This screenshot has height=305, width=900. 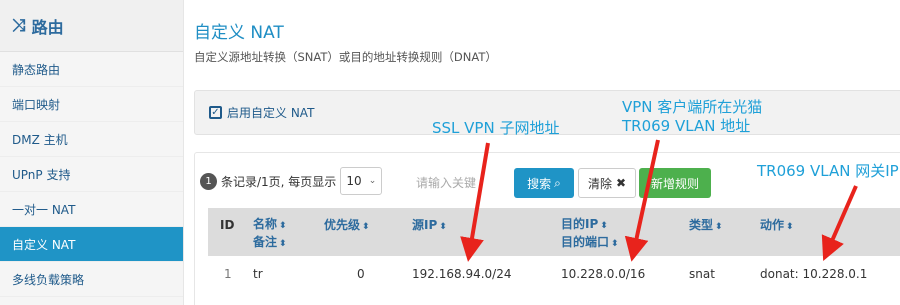 What do you see at coordinates (462, 274) in the screenshot?
I see `cell-src-ip: 192.168.94.0/24` at bounding box center [462, 274].